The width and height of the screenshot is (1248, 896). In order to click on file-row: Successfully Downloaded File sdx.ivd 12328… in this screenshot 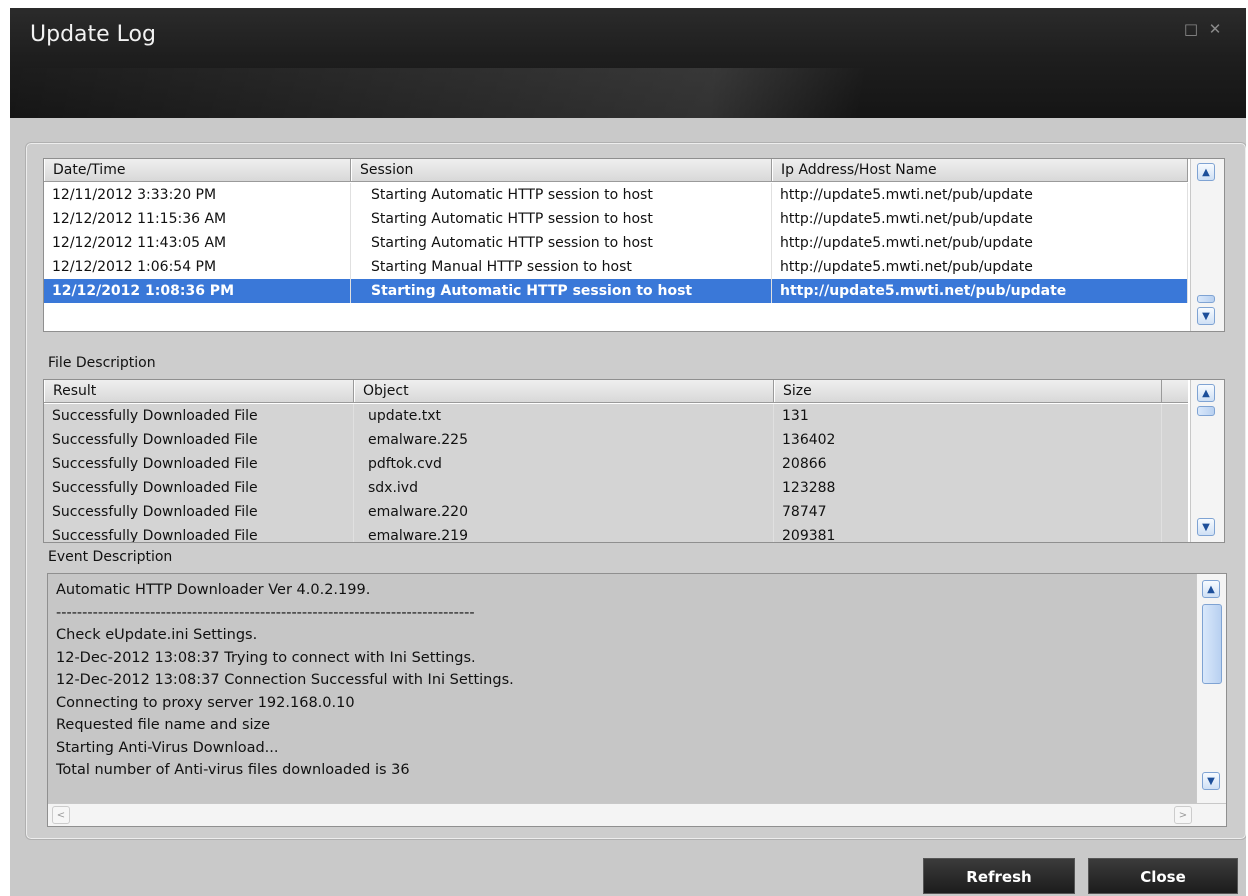, I will do `click(616, 488)`.